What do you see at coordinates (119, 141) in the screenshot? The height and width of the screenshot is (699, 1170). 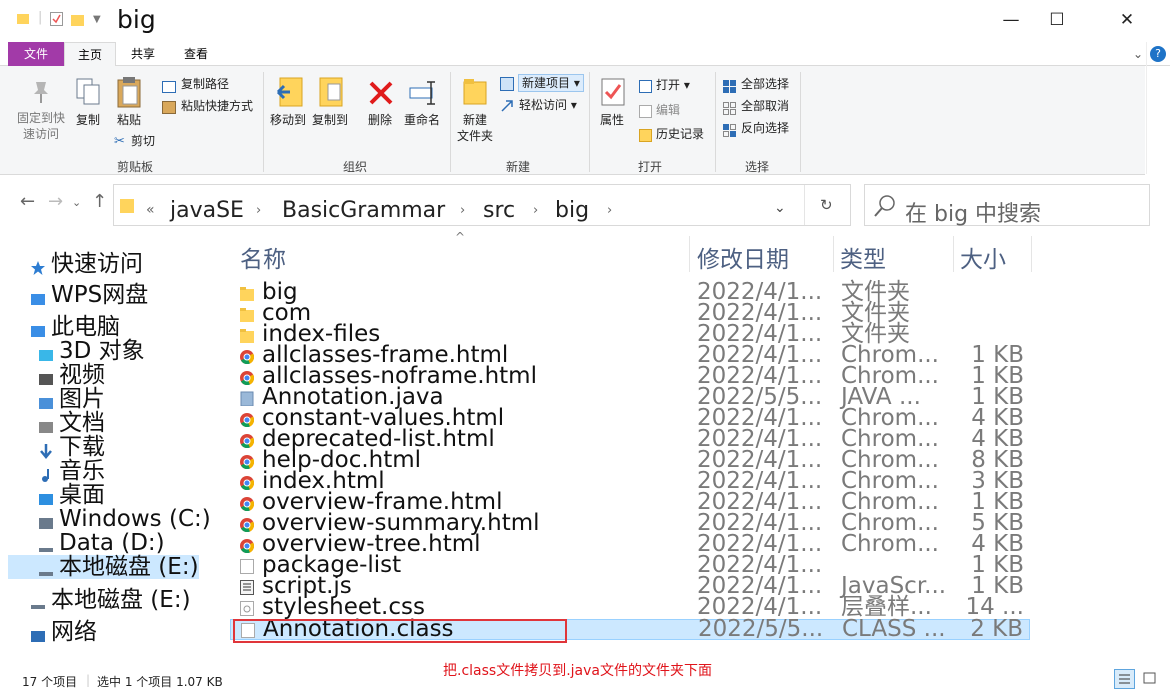 I see `scissors-icon: ✂` at bounding box center [119, 141].